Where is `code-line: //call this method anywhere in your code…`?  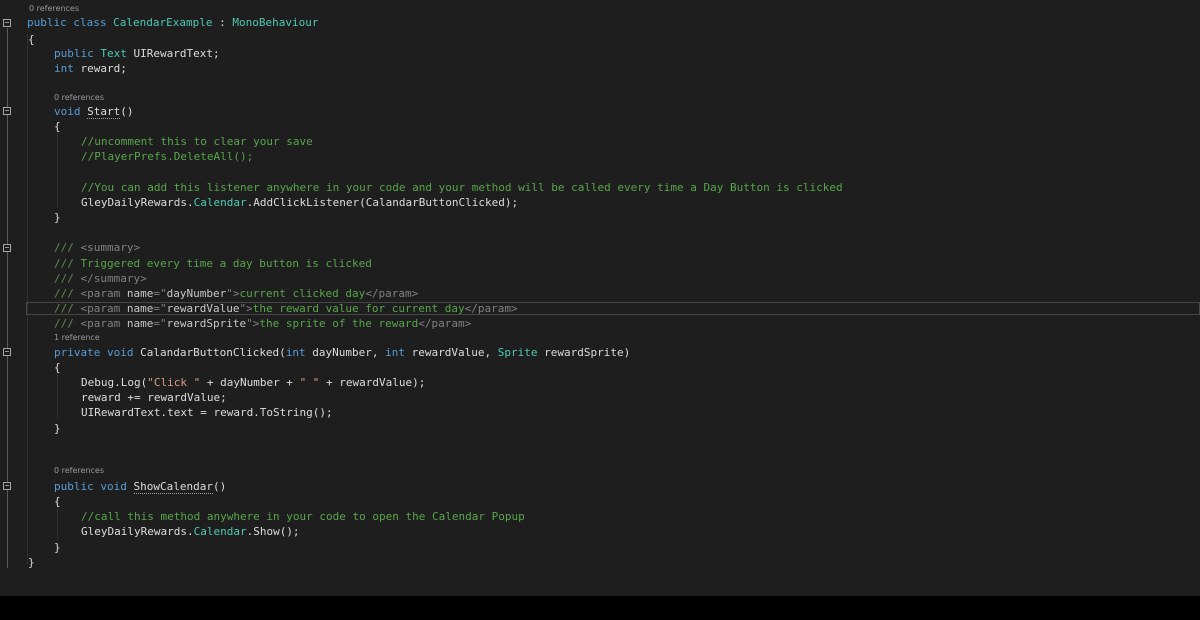
code-line: //call this method anywhere in your code… is located at coordinates (600, 516).